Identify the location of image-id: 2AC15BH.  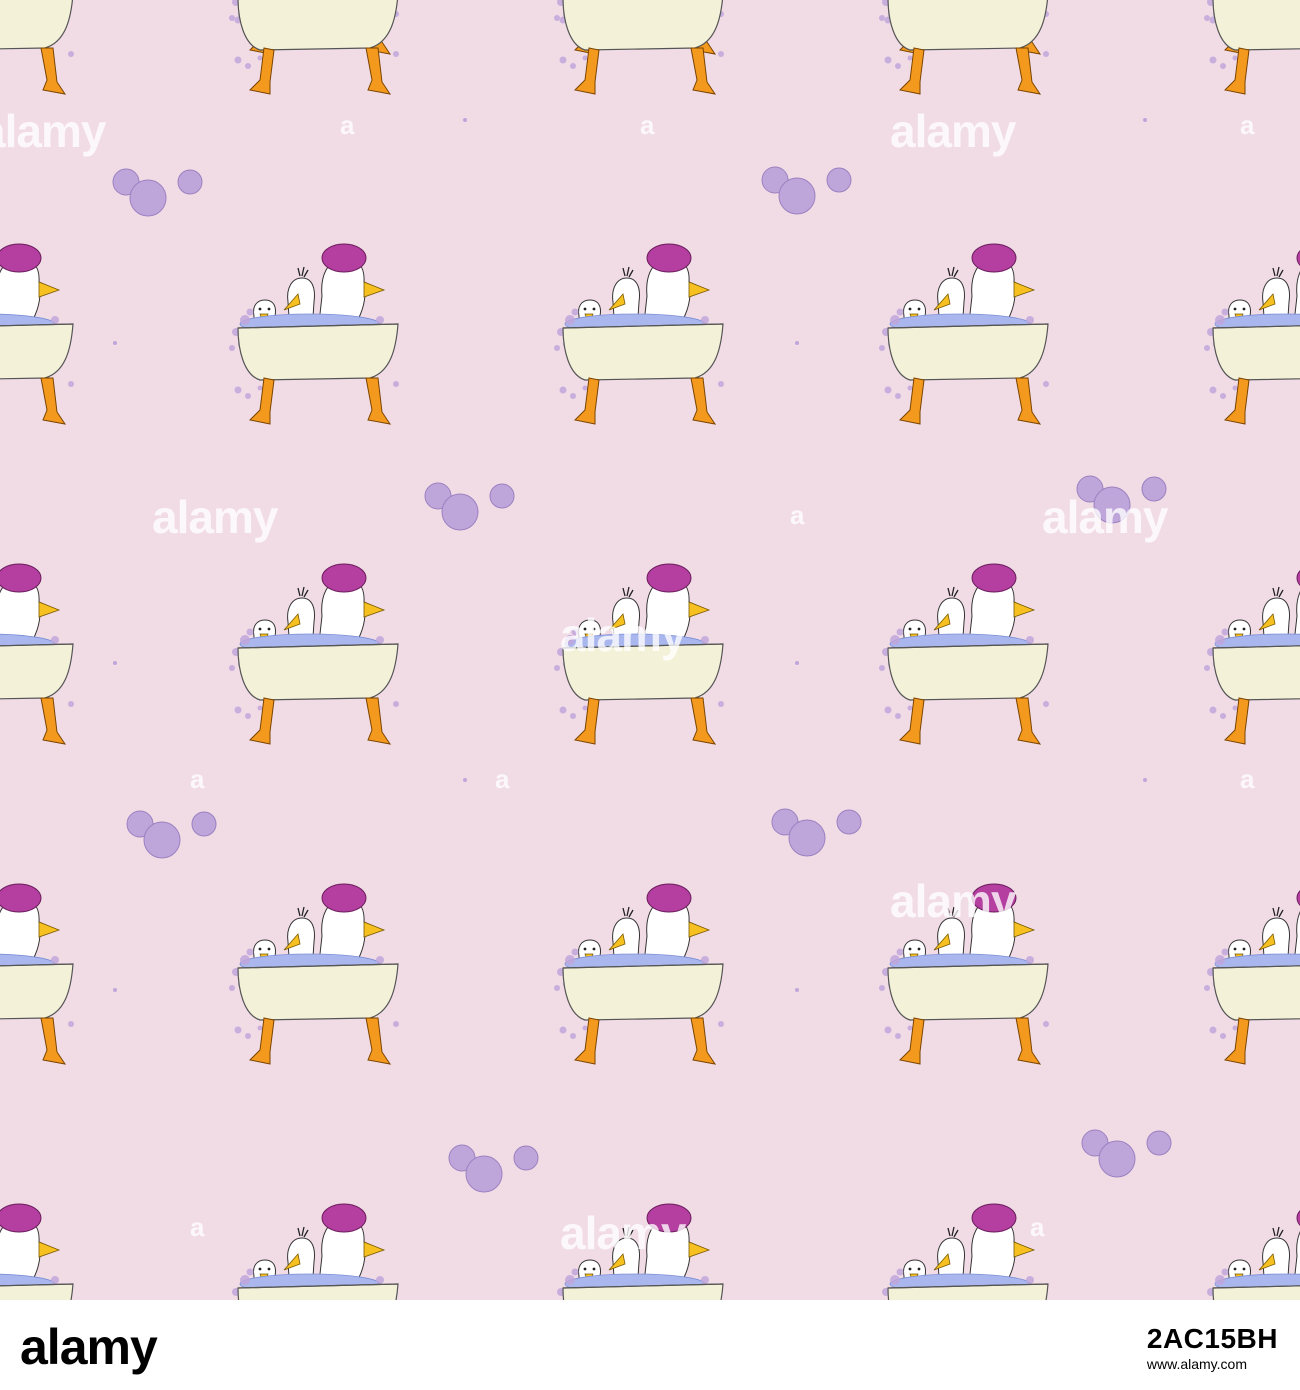
(1212, 1338).